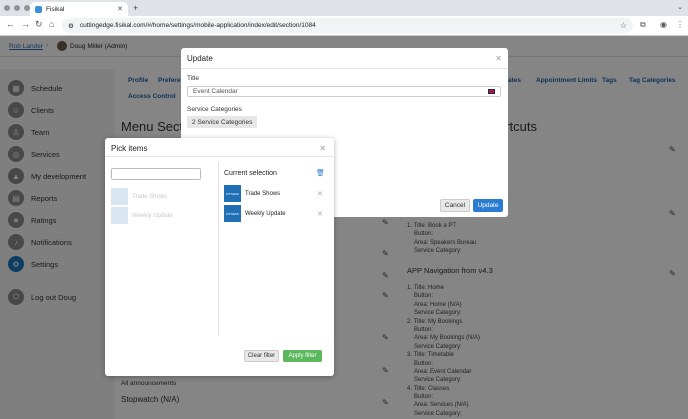  What do you see at coordinates (663, 24) in the screenshot?
I see `profile-icon: ◉` at bounding box center [663, 24].